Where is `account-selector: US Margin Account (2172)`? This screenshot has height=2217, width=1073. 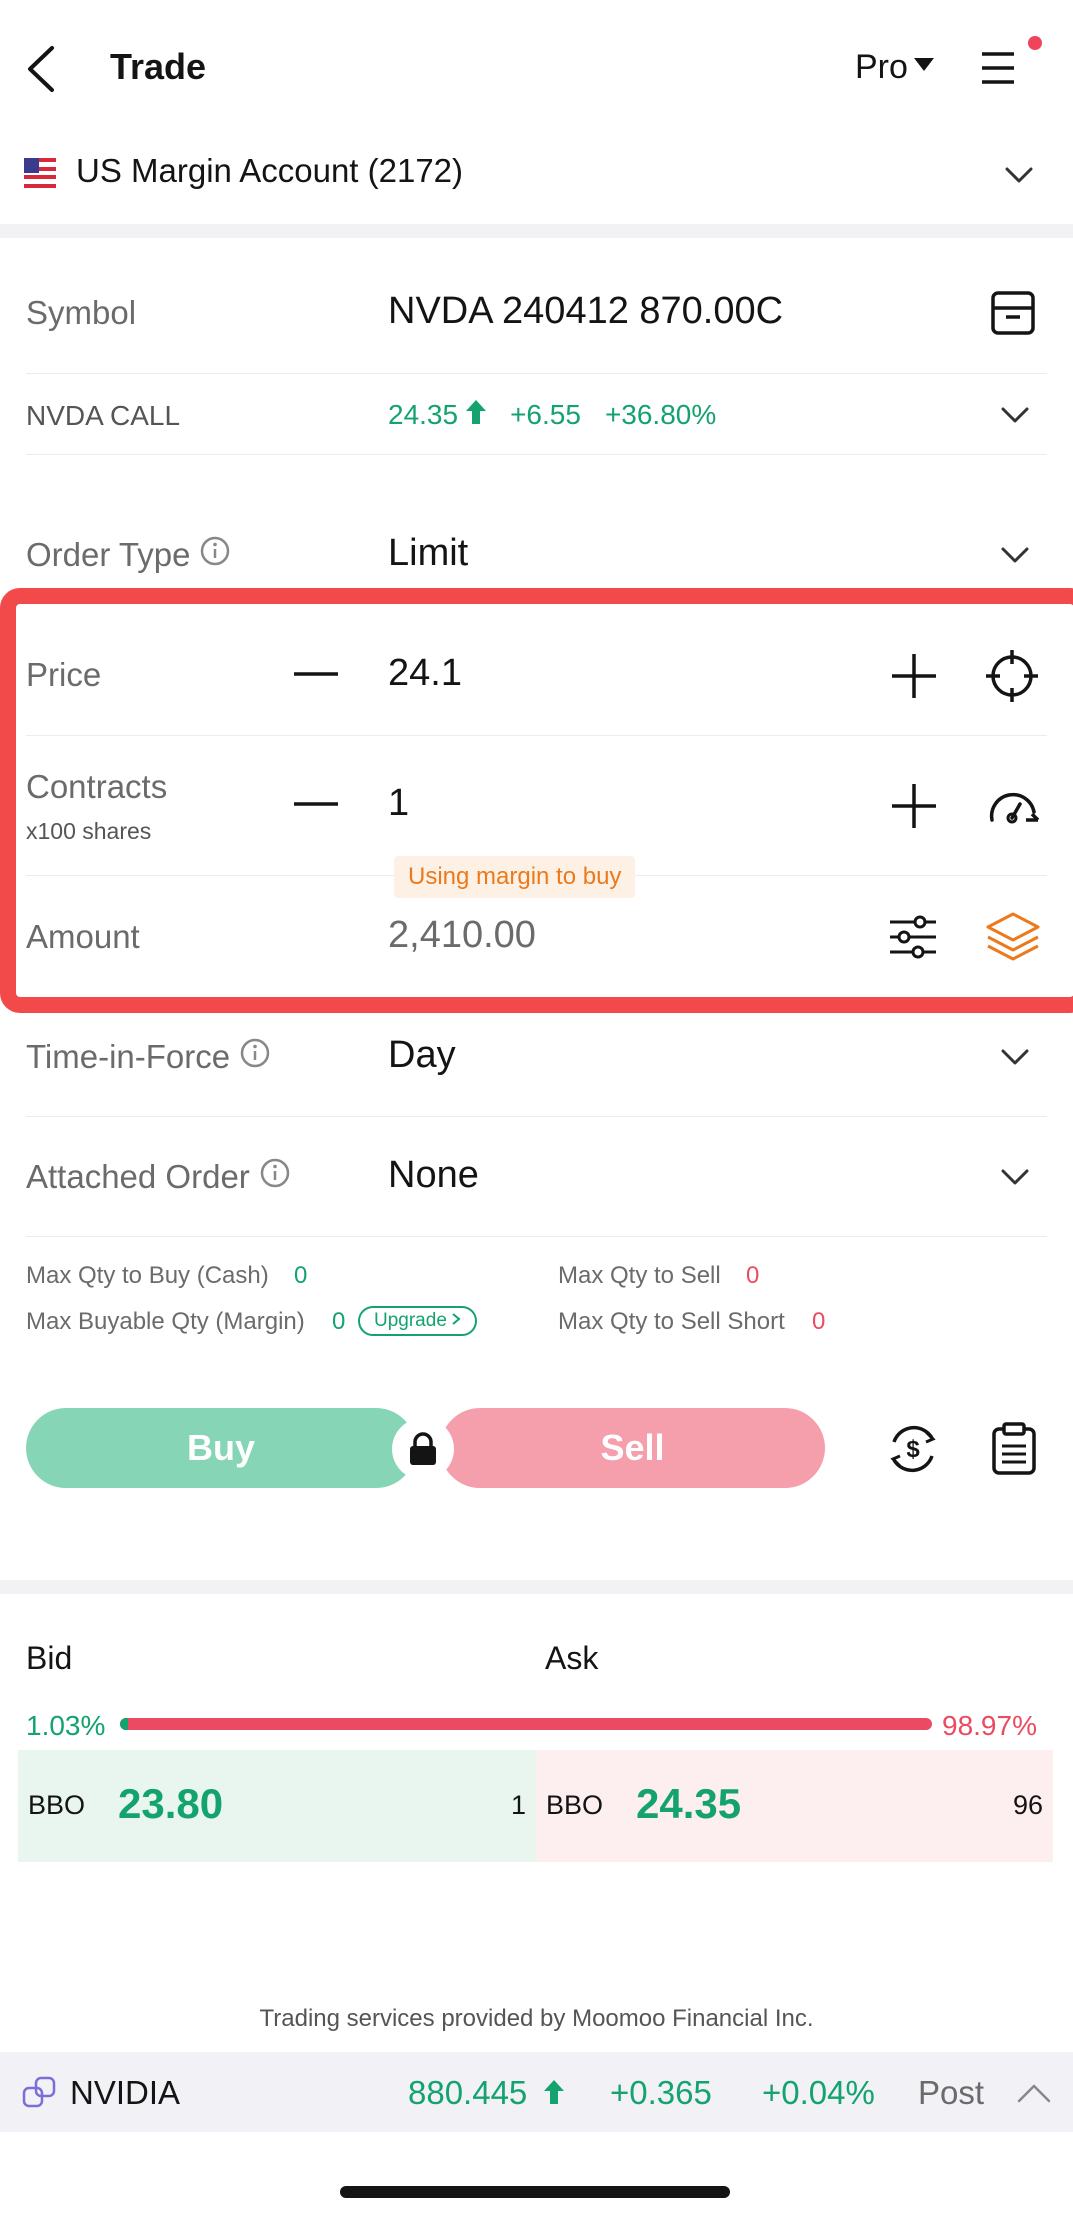
account-selector: US Margin Account (2172) is located at coordinates (536, 180).